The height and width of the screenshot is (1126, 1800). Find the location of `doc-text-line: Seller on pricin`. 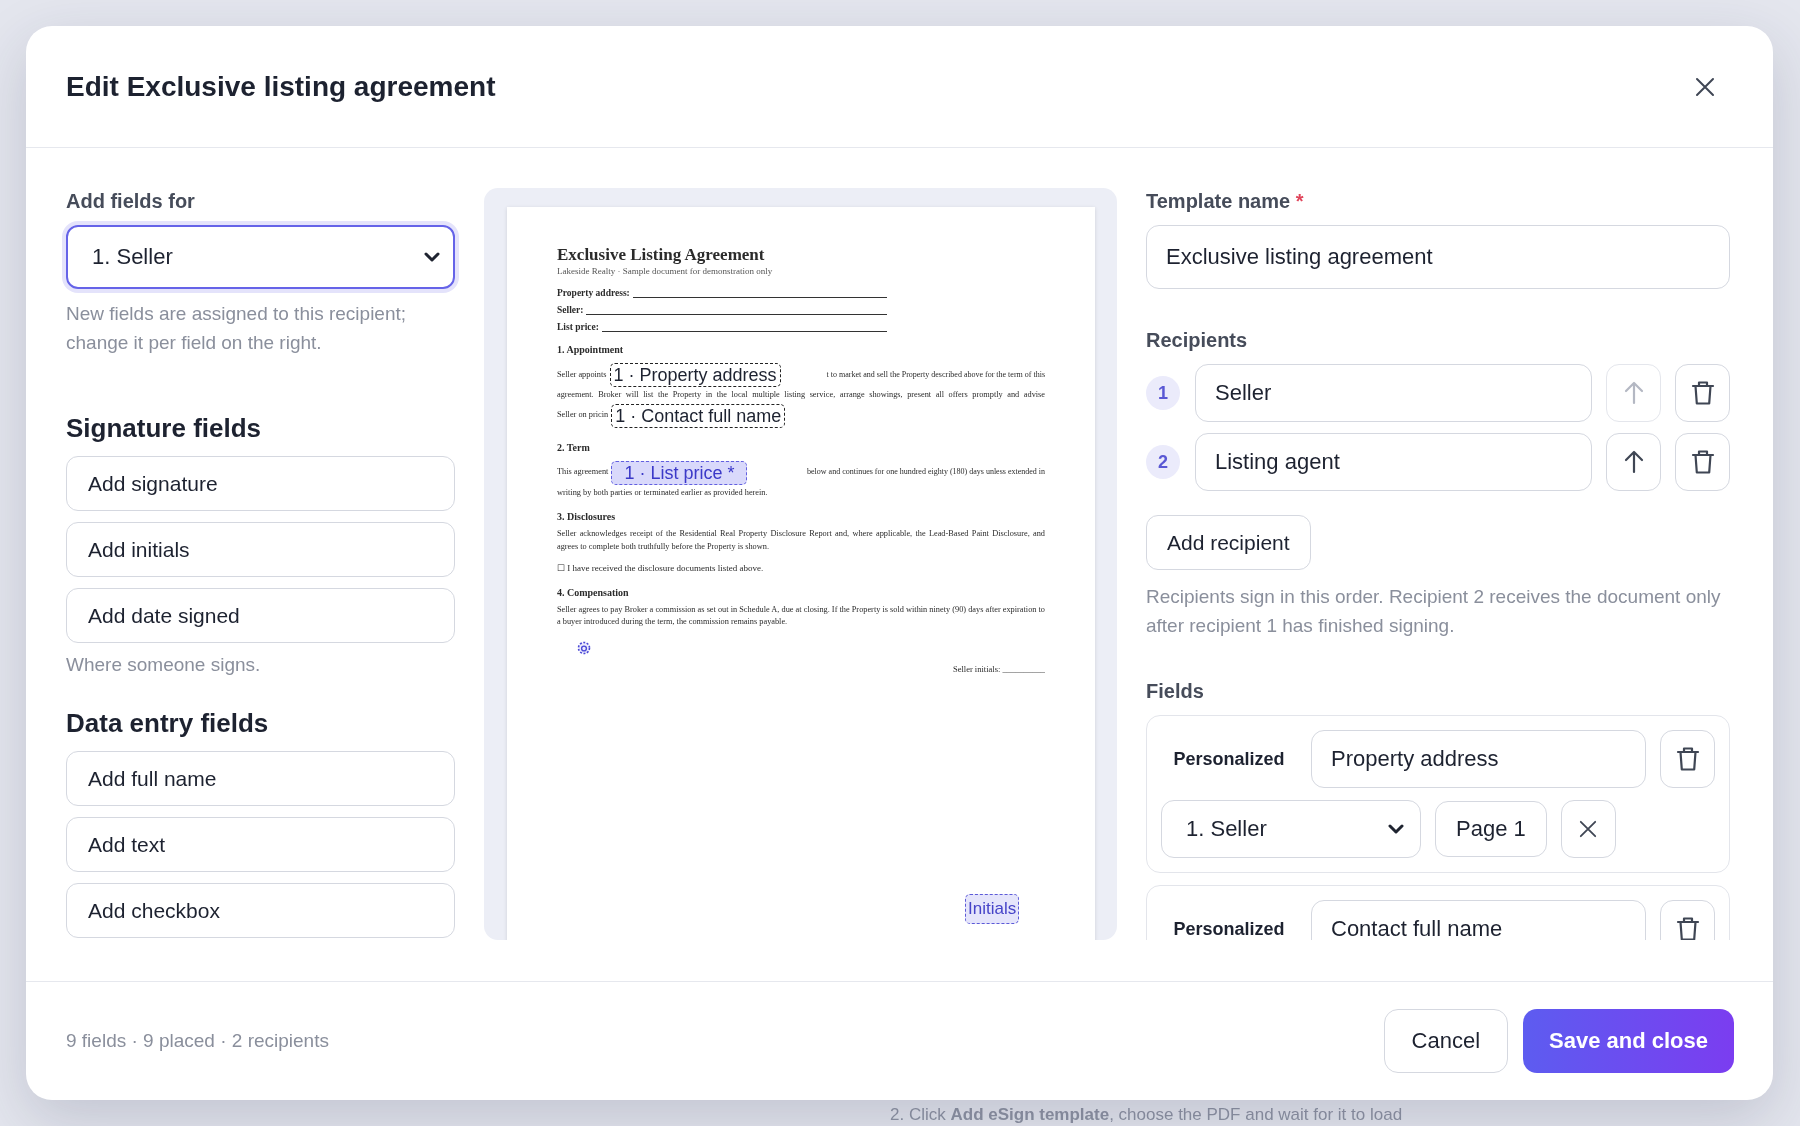

doc-text-line: Seller on pricin is located at coordinates (583, 415).